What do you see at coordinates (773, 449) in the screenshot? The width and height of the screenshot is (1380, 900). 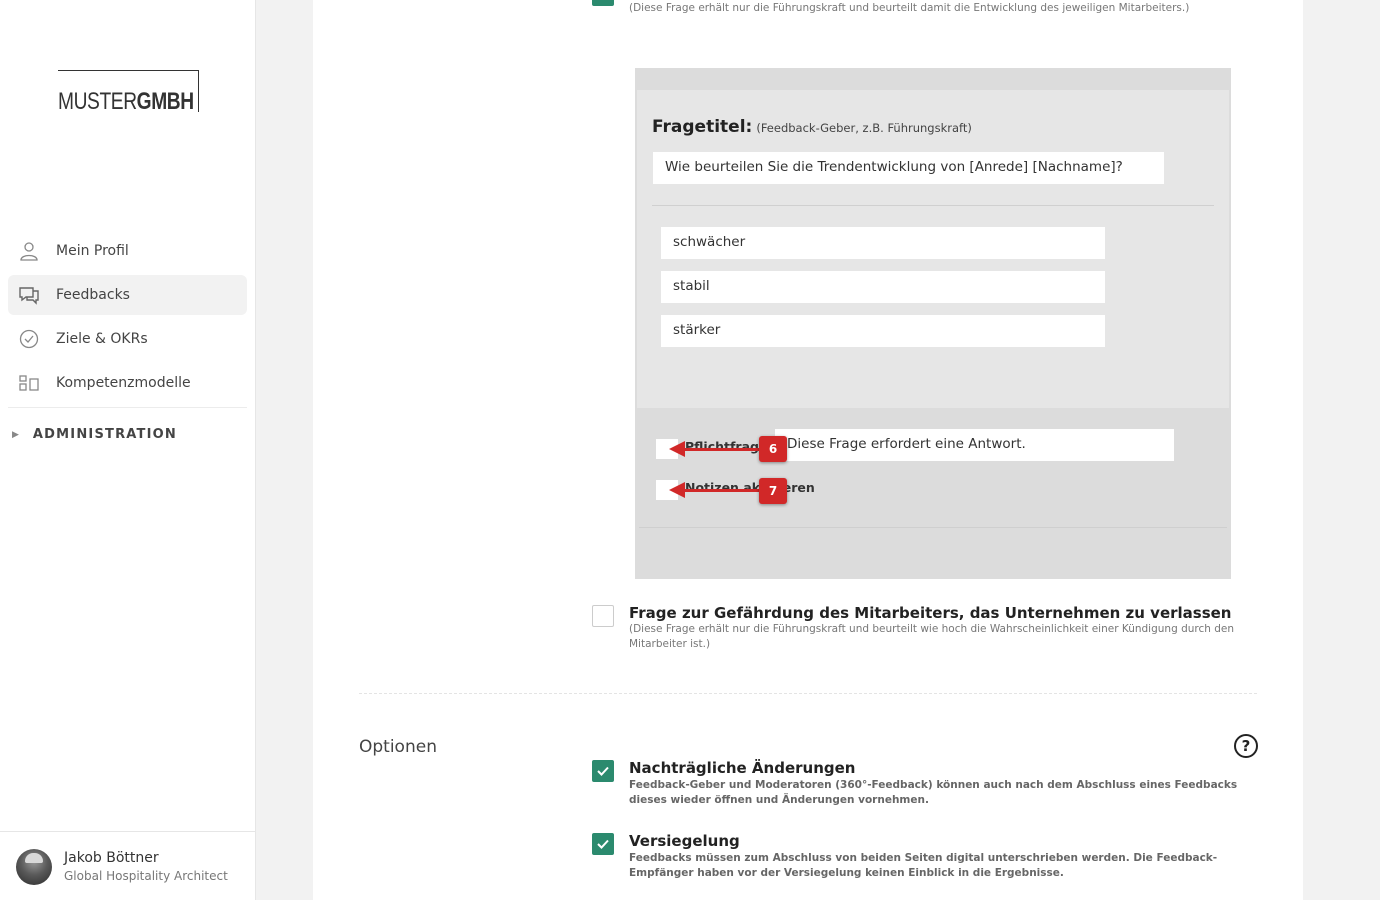 I see `annotation-marker: 6` at bounding box center [773, 449].